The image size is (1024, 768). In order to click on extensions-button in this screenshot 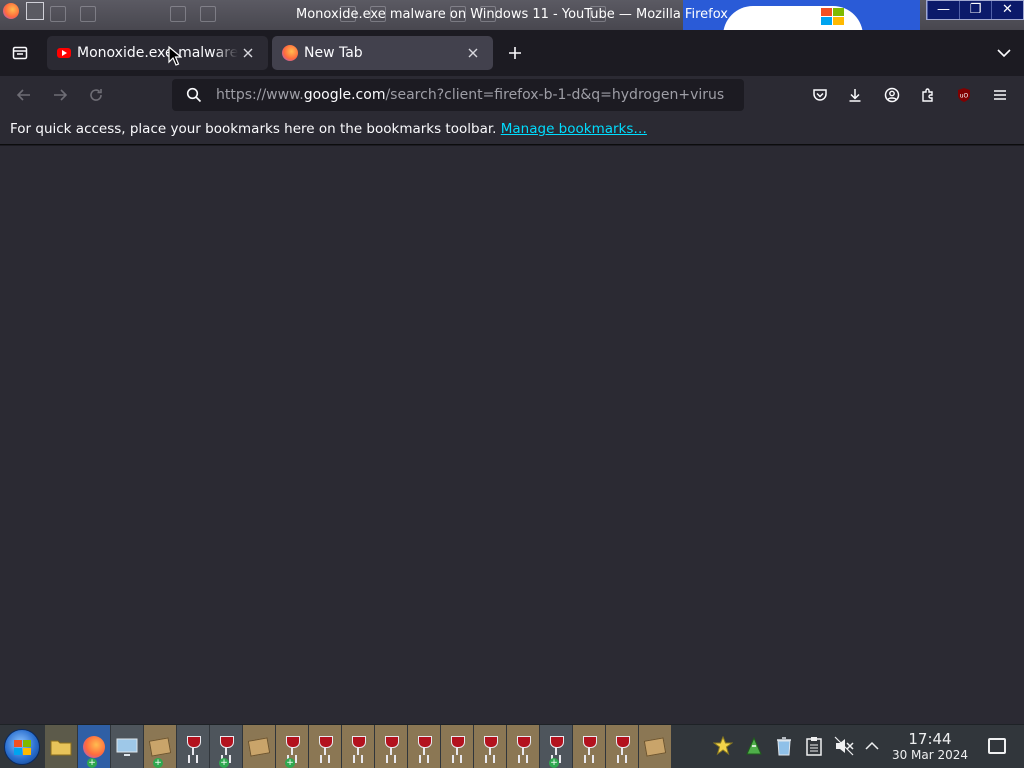, I will do `click(928, 95)`.